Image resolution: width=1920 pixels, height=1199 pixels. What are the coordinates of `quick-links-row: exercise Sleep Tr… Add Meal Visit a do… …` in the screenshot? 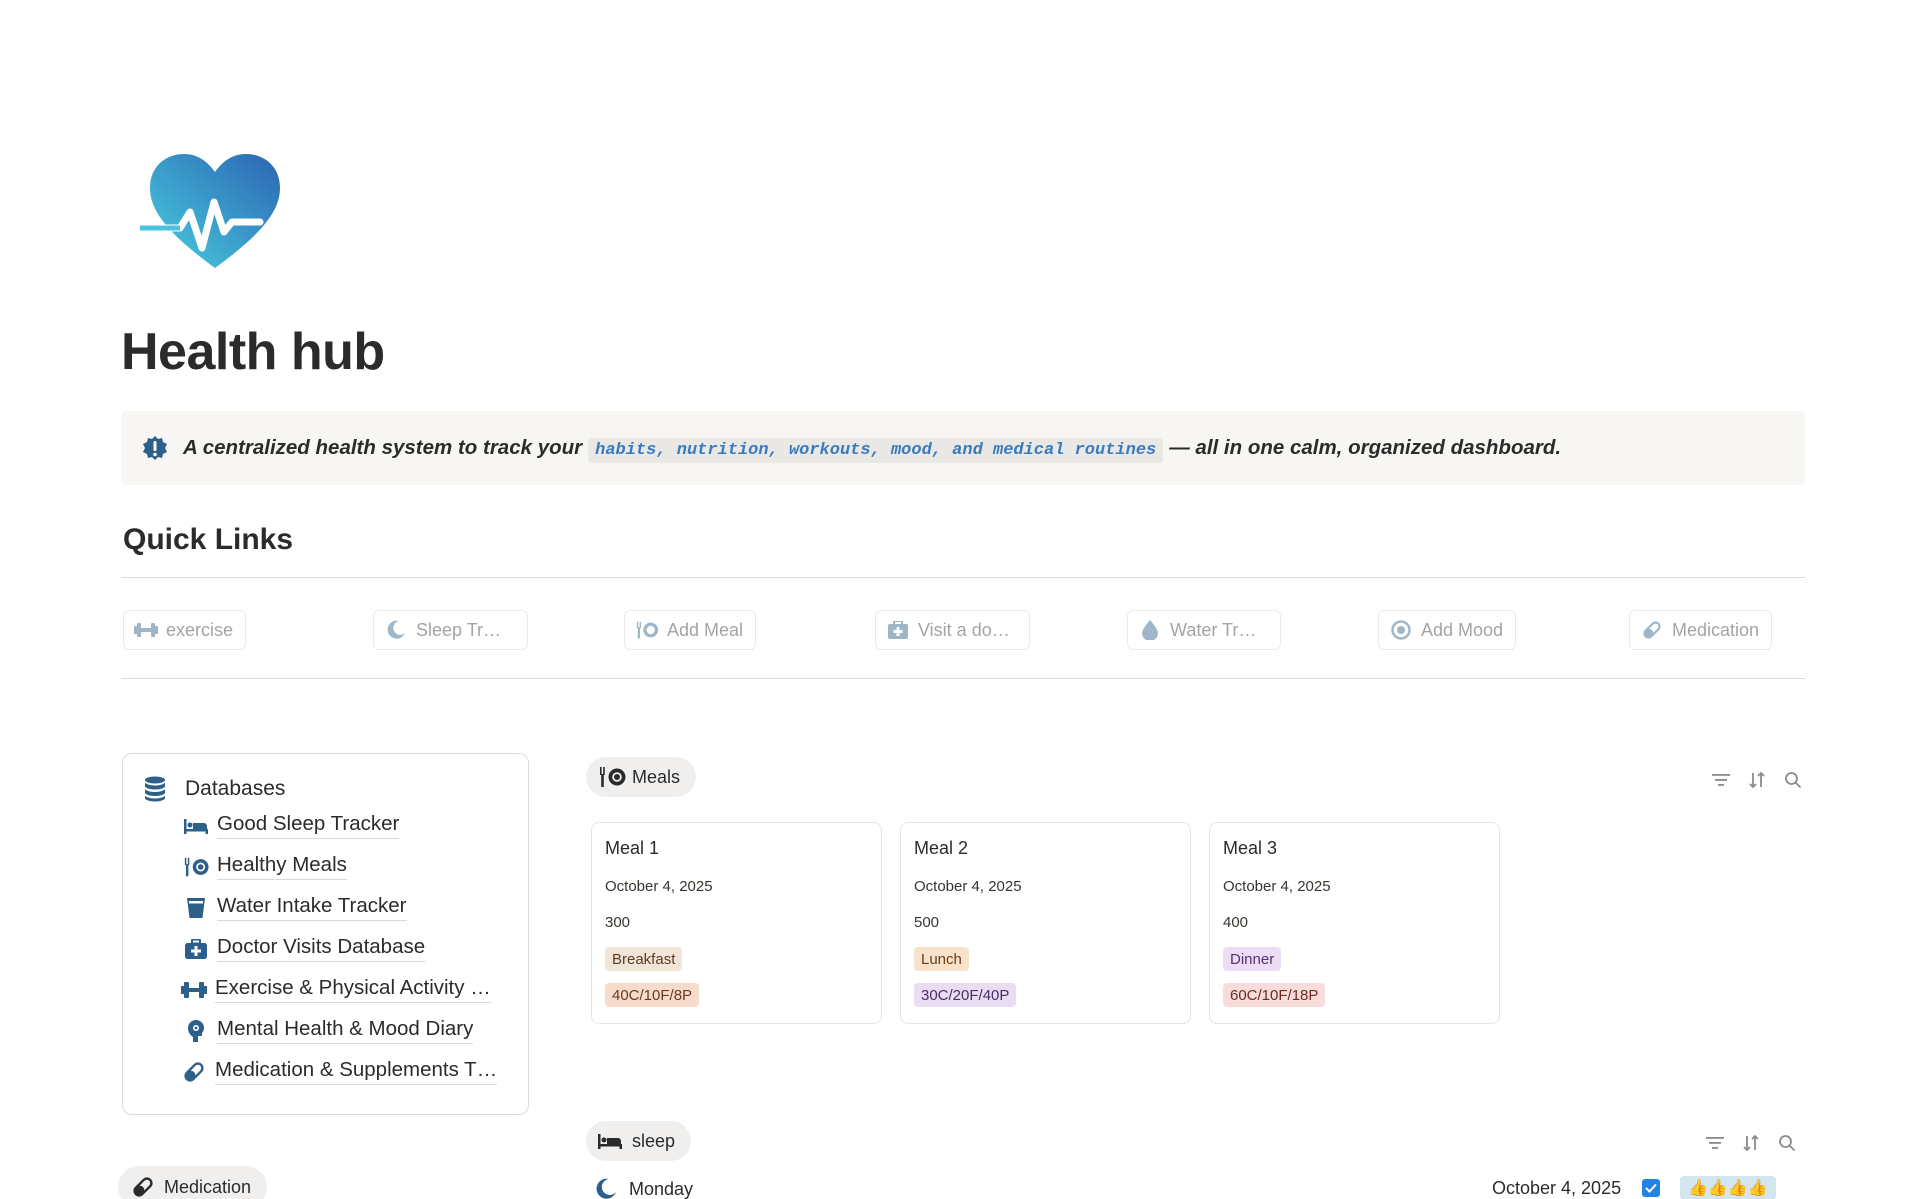 It's located at (963, 630).